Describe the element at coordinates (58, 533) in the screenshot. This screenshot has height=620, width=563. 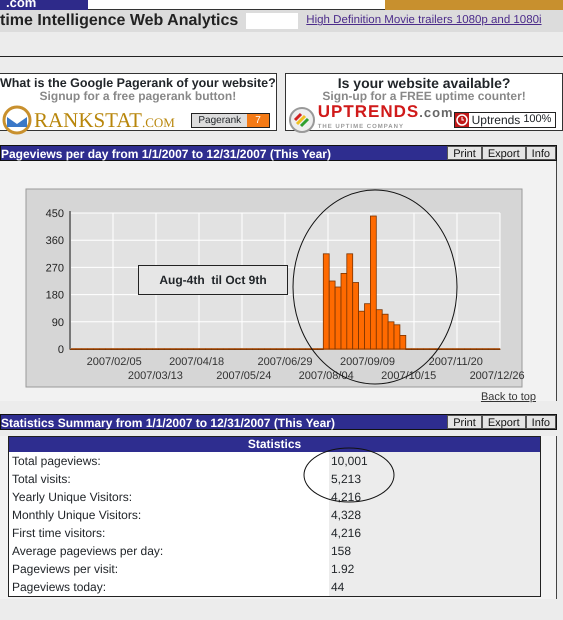
I see `stat-label: First time visitors:` at that location.